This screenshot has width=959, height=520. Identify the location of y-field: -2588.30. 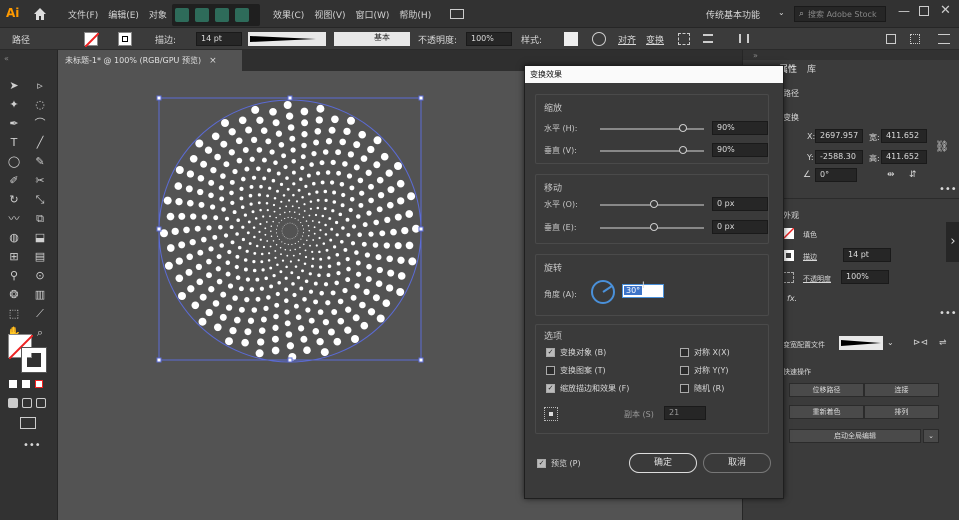
(839, 157).